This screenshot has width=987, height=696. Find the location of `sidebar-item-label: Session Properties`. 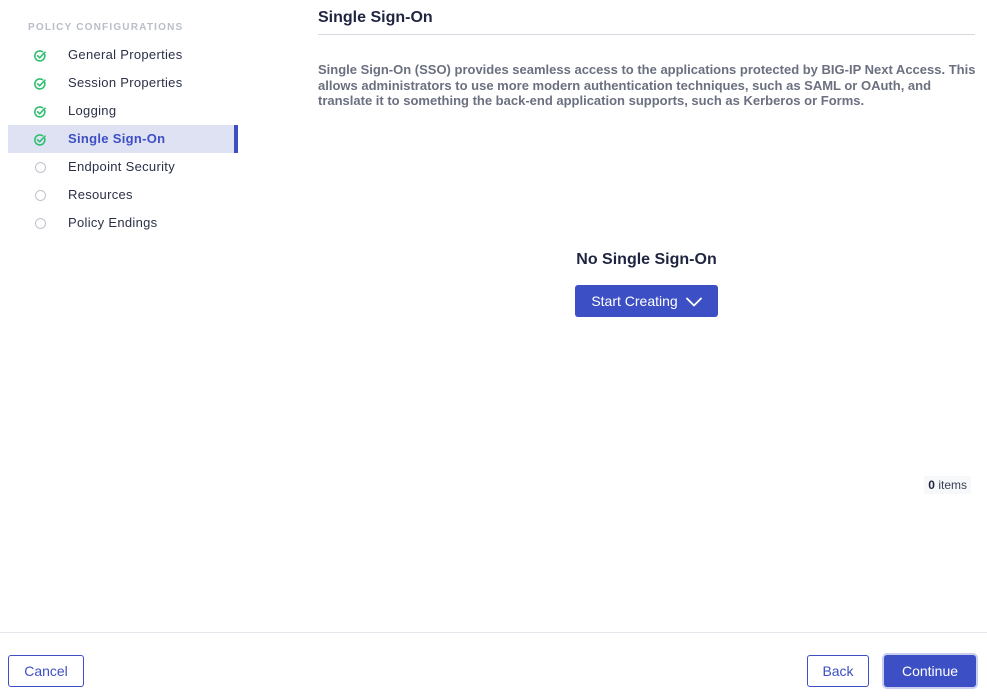

sidebar-item-label: Session Properties is located at coordinates (125, 82).